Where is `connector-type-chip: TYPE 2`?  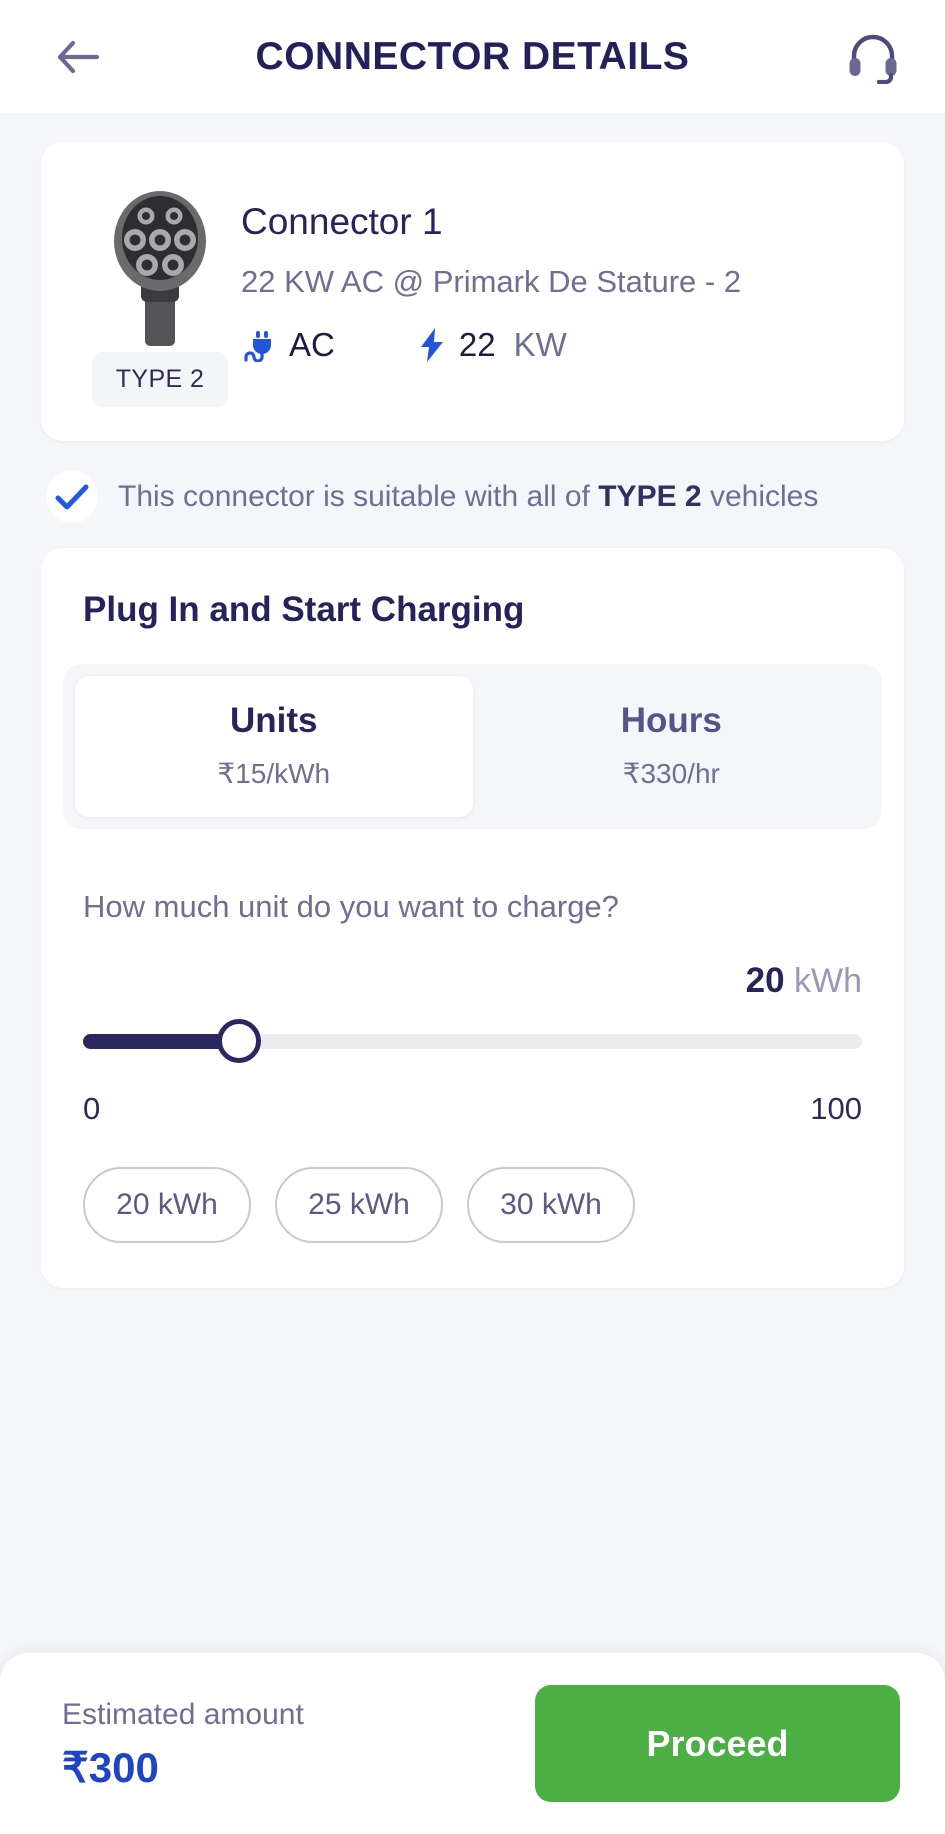 connector-type-chip: TYPE 2 is located at coordinates (160, 379).